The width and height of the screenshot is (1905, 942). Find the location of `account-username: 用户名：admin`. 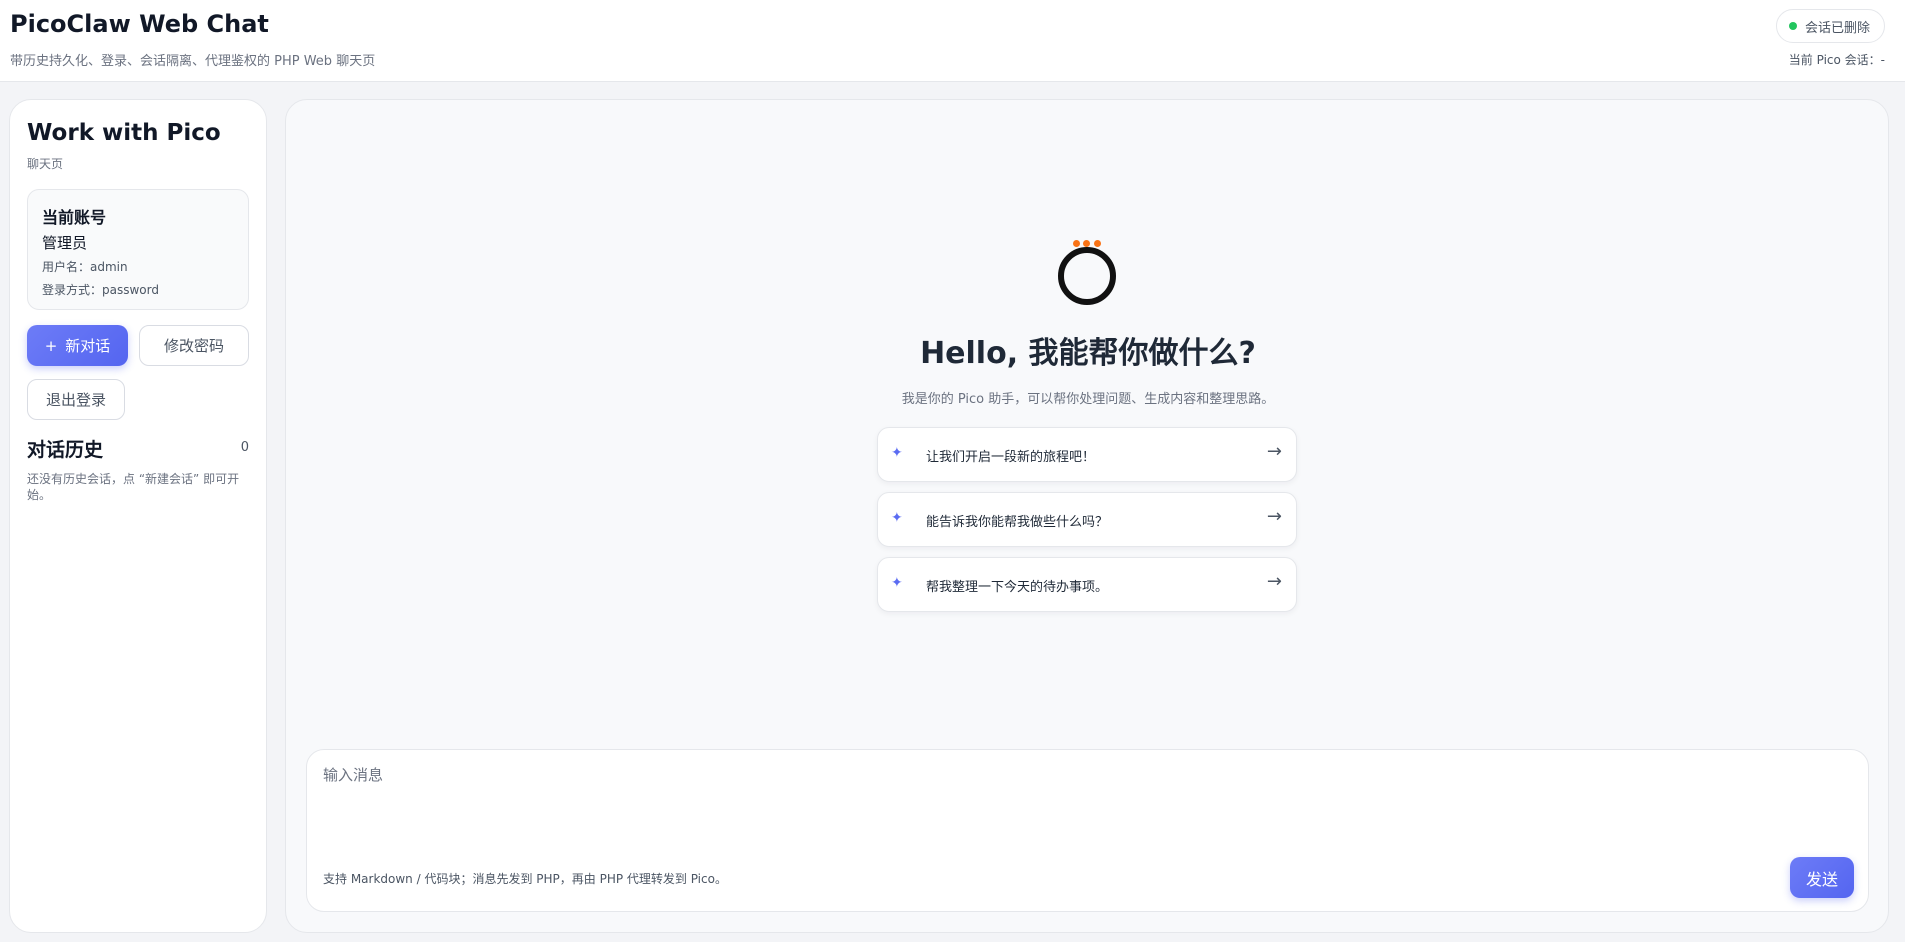

account-username: 用户名：admin is located at coordinates (85, 267).